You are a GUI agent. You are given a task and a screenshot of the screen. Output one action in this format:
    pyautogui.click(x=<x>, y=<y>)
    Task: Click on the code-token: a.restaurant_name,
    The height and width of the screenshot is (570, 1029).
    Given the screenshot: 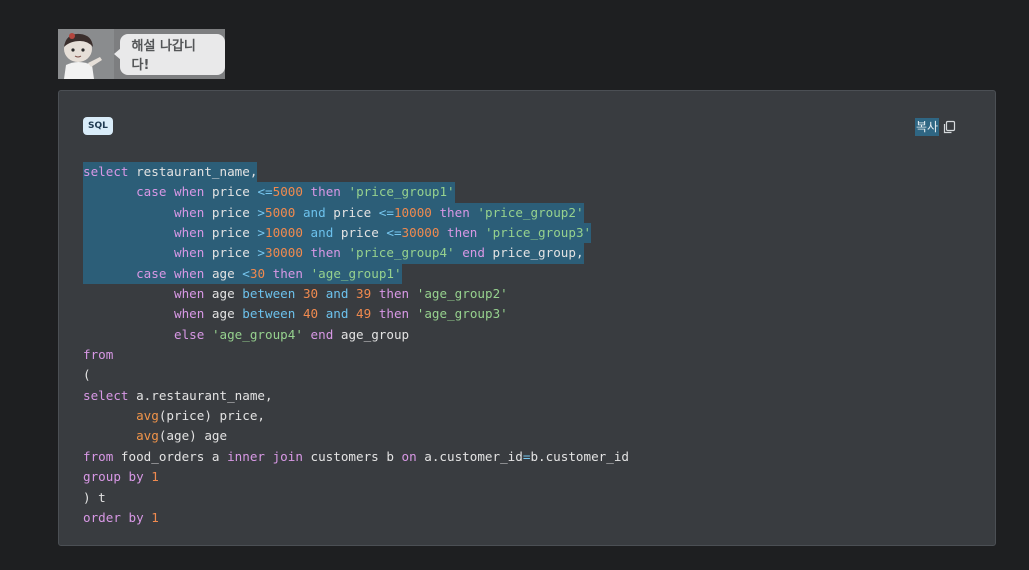 What is the action you would take?
    pyautogui.click(x=200, y=395)
    